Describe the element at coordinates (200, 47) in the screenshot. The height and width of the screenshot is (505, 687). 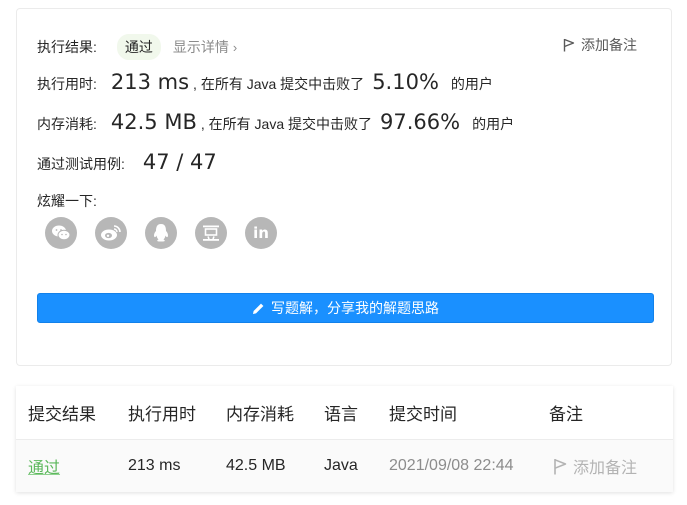
I see `show-details-label: 显示详情` at that location.